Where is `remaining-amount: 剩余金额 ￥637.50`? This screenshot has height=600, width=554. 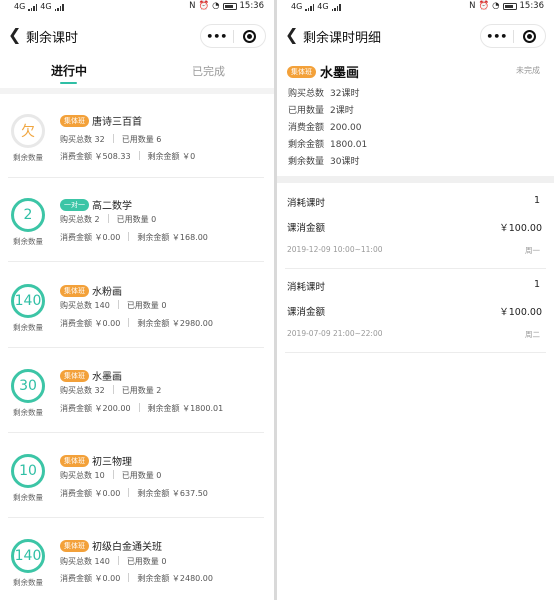 remaining-amount: 剩余金额 ￥637.50 is located at coordinates (172, 493).